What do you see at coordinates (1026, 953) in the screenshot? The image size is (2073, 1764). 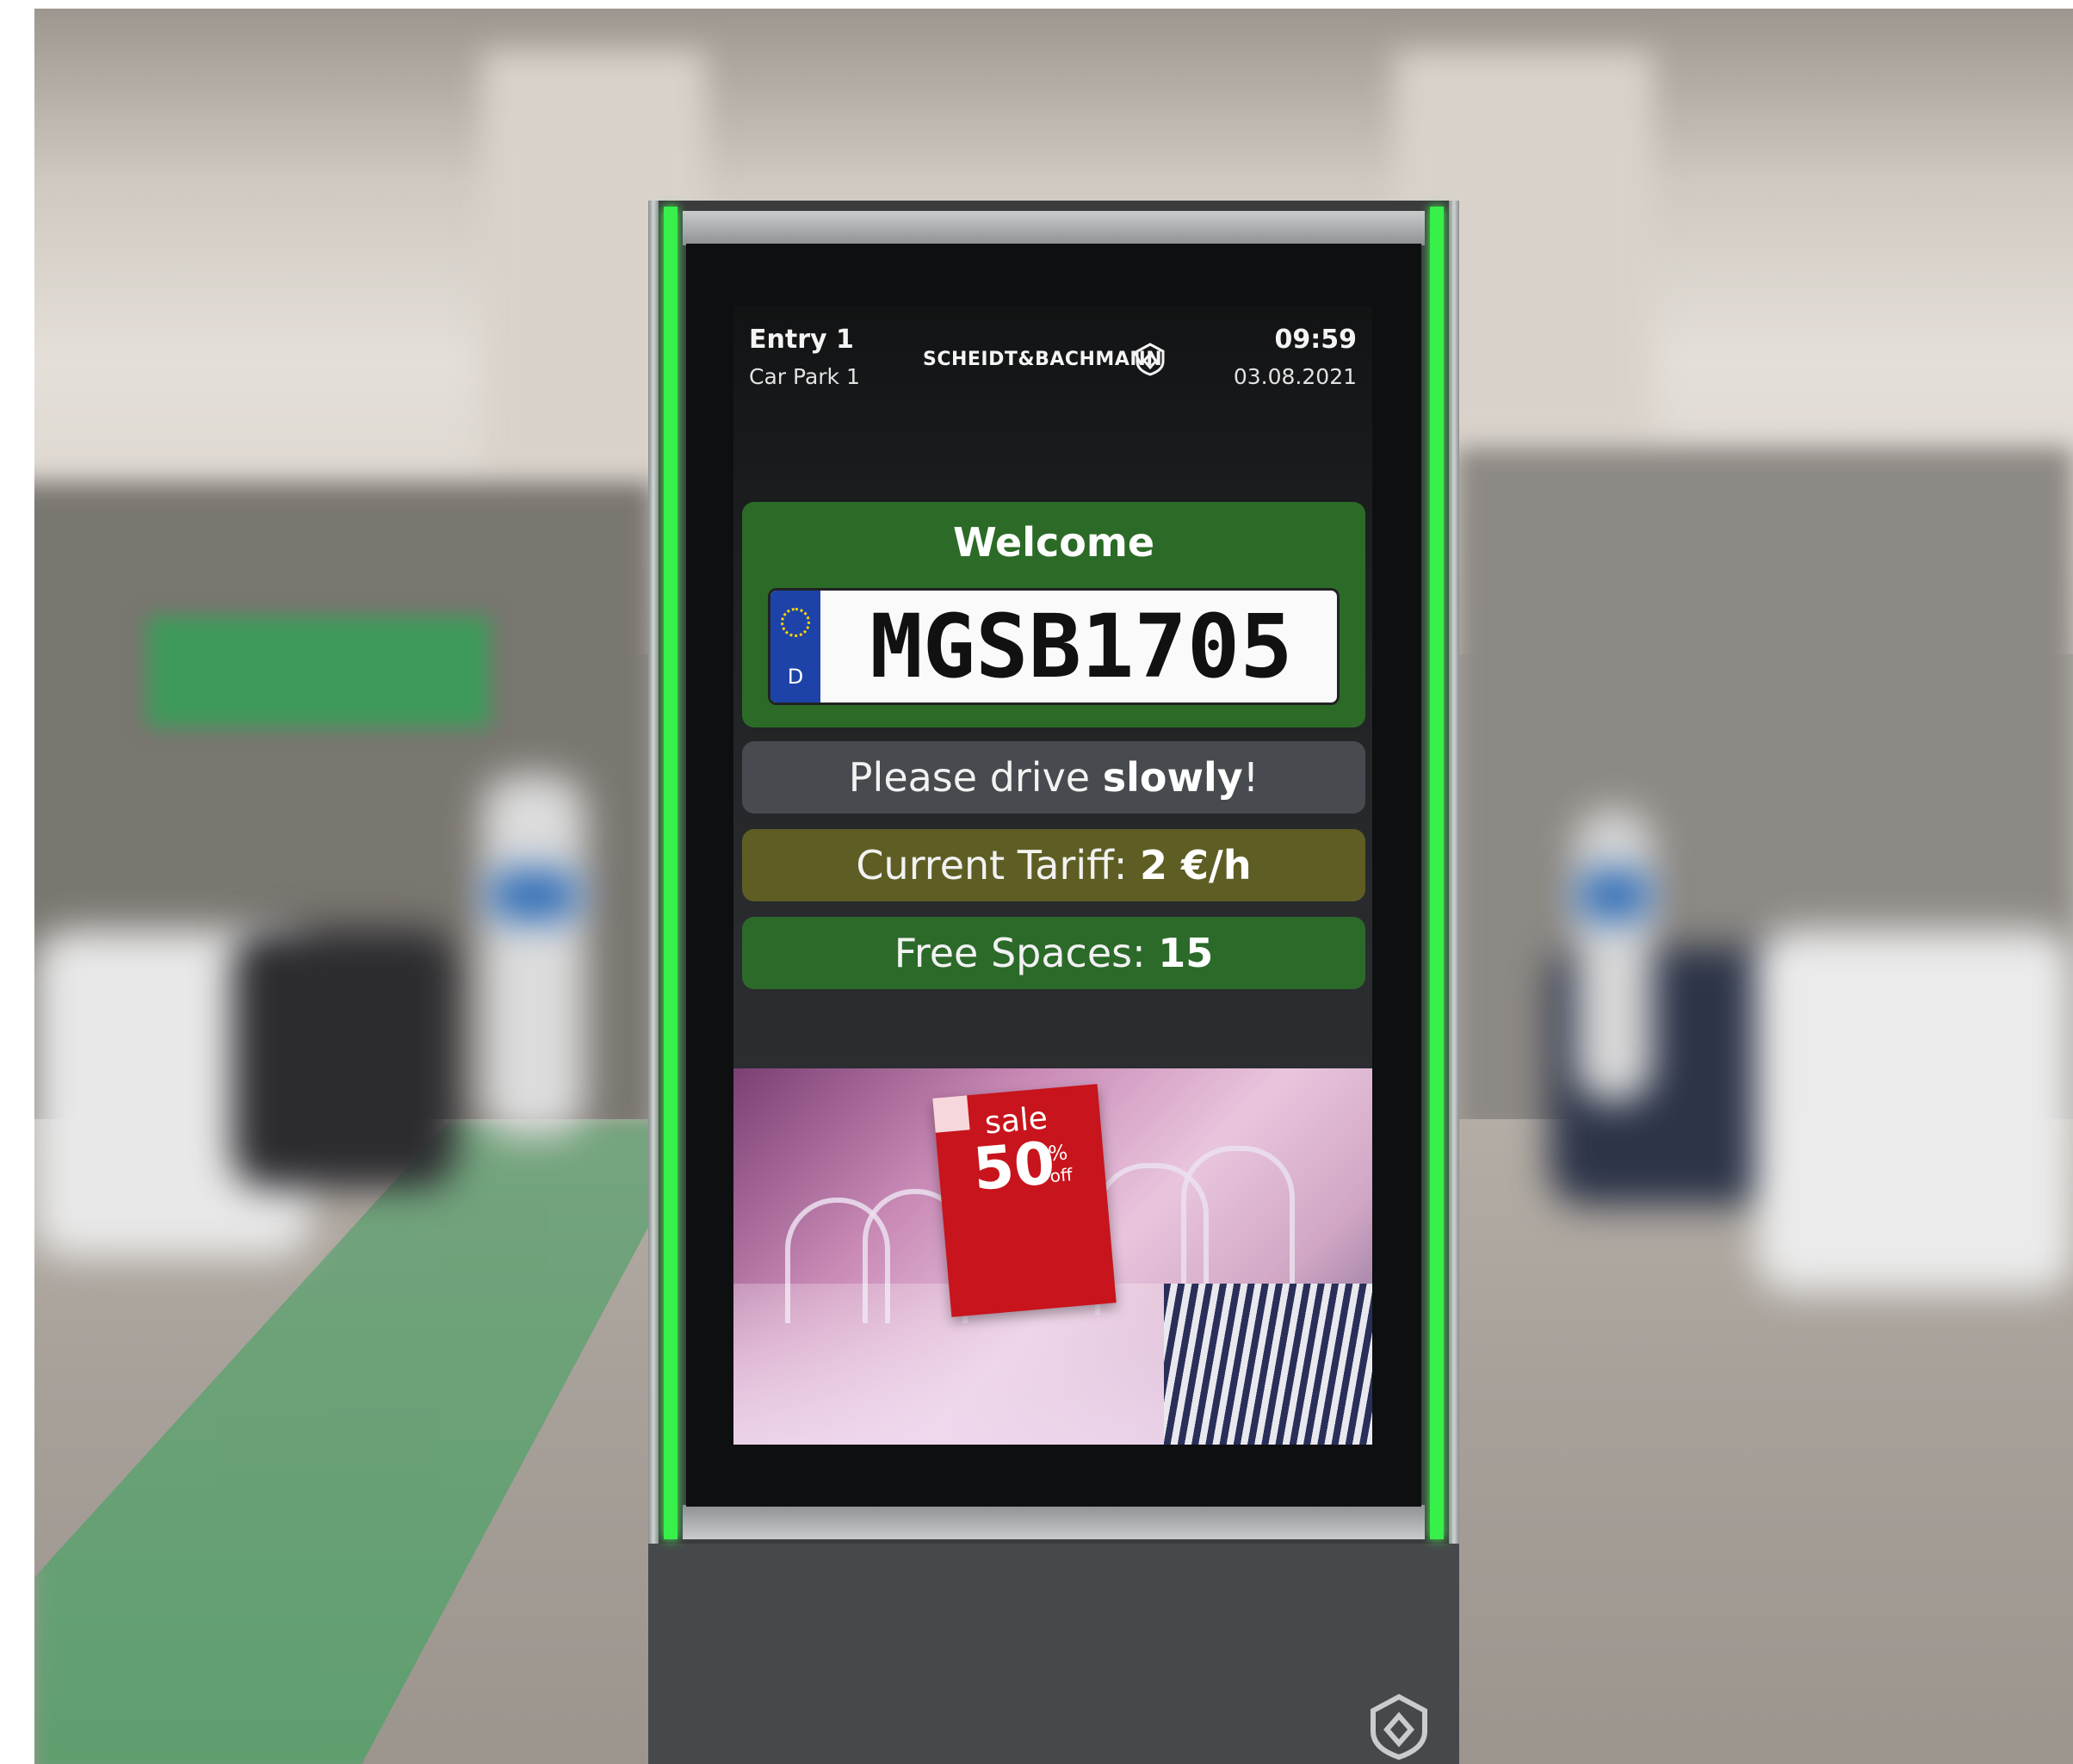 I see `free-spaces-label: Free Spaces:` at bounding box center [1026, 953].